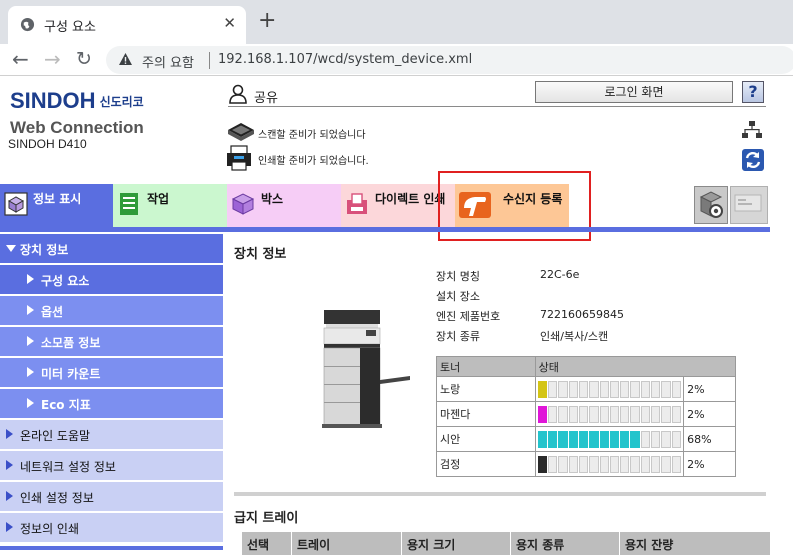  I want to click on sidebar-item-print-info: 정보의 인쇄, so click(111, 528).